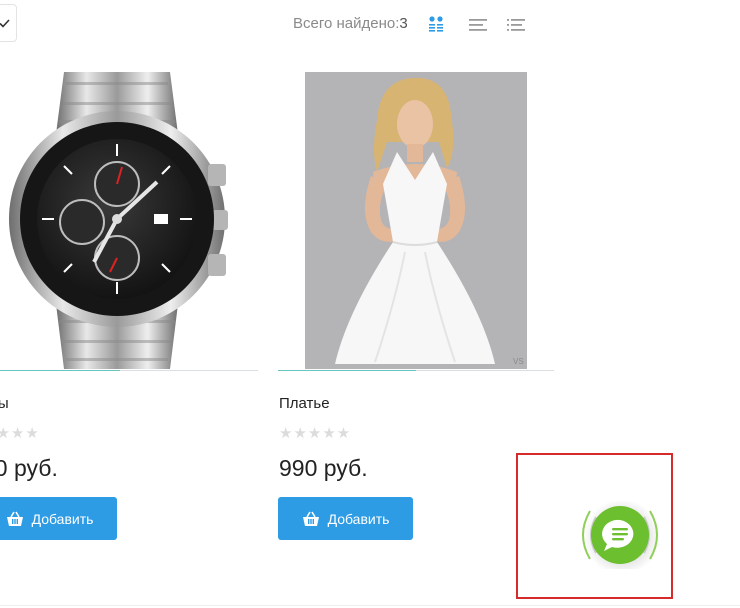  I want to click on product-title: Платье, so click(304, 403).